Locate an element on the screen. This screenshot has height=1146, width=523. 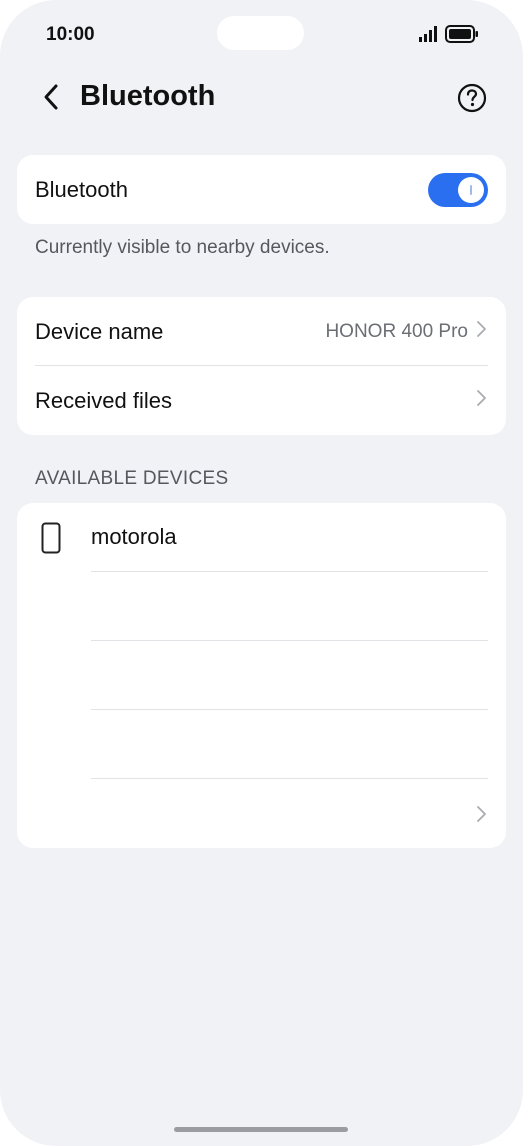
battery-icon is located at coordinates (462, 36).